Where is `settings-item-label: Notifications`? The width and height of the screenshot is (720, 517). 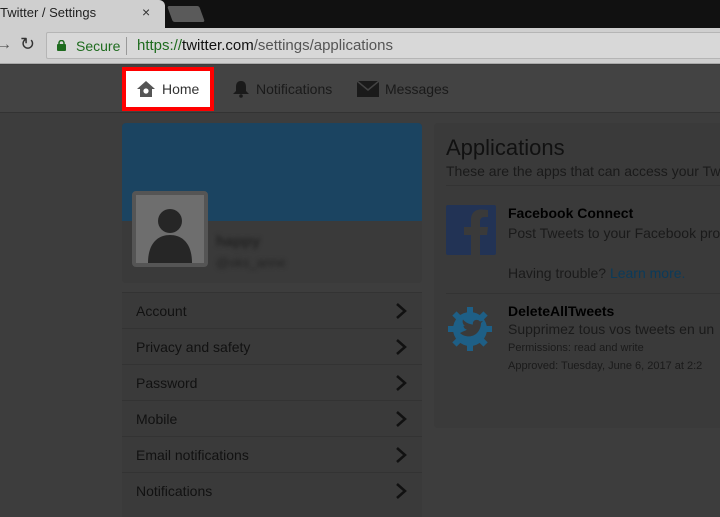 settings-item-label: Notifications is located at coordinates (174, 491).